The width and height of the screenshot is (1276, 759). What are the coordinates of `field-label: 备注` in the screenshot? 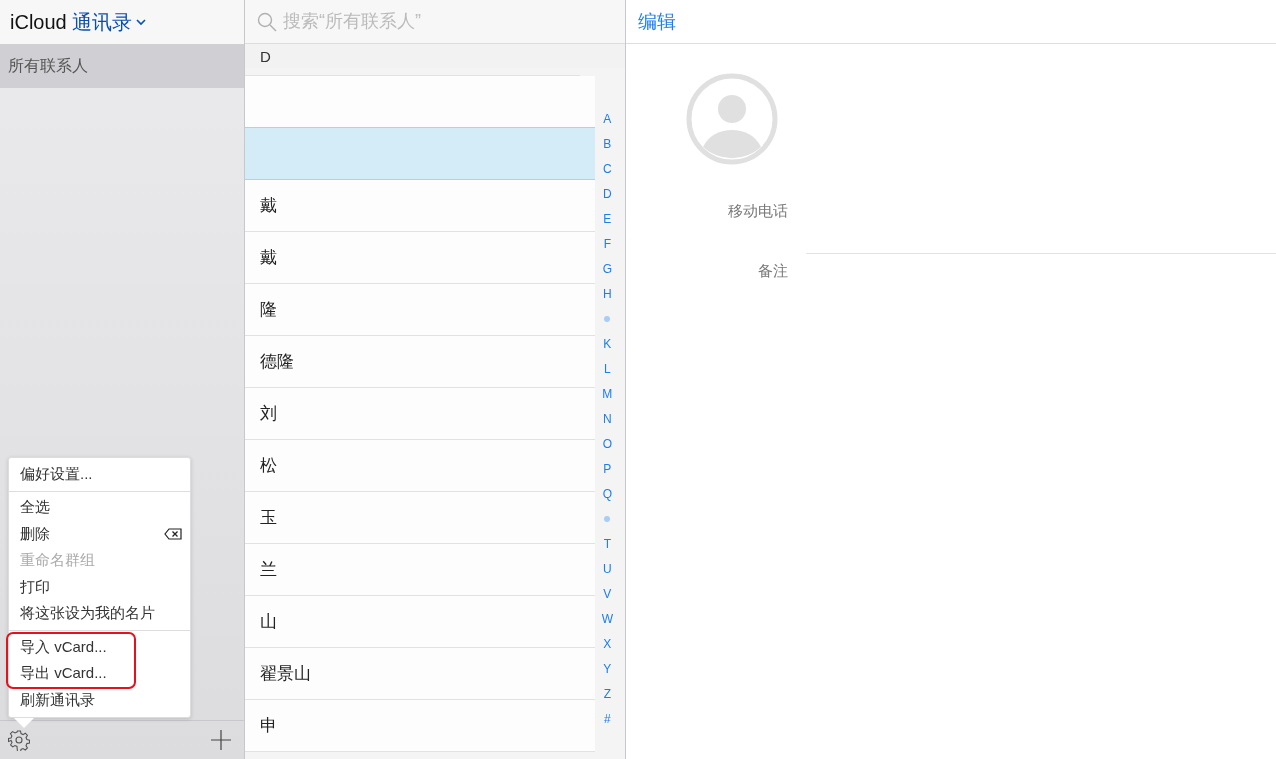 It's located at (772, 271).